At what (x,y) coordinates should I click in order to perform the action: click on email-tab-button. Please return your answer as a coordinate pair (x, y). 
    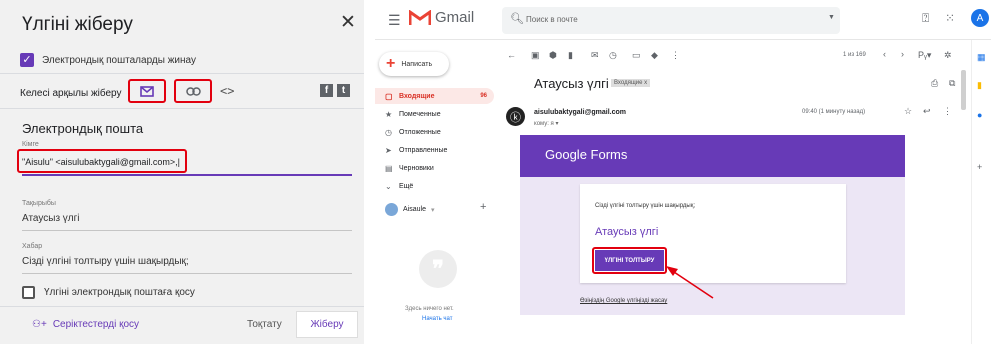
    Looking at the image, I should click on (147, 91).